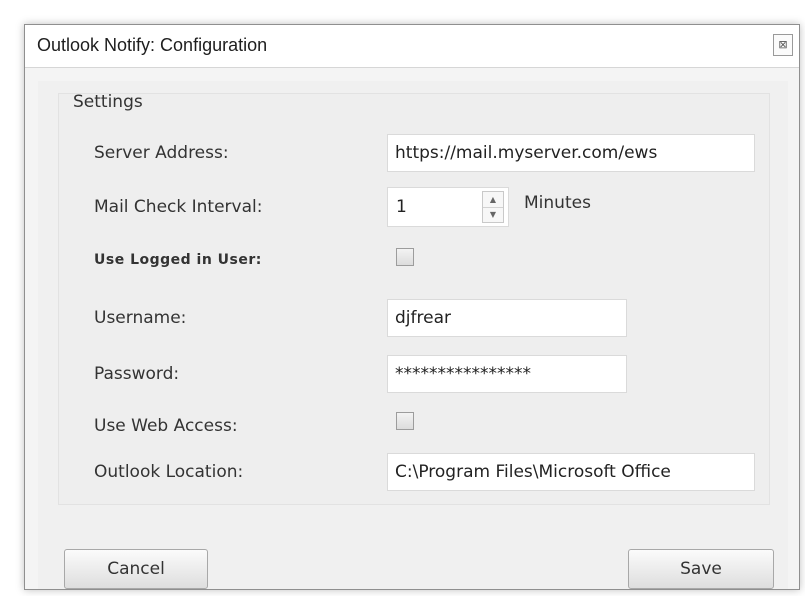  What do you see at coordinates (178, 207) in the screenshot?
I see `mail-check-interval-label: Mail Check Interval:` at bounding box center [178, 207].